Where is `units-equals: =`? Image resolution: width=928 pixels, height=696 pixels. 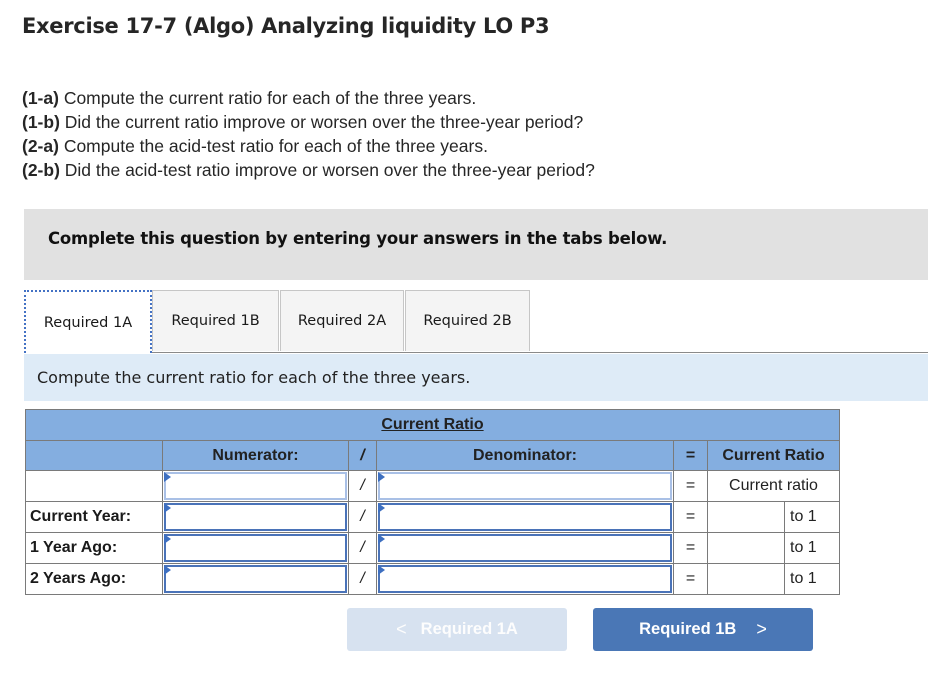
units-equals: = is located at coordinates (690, 486).